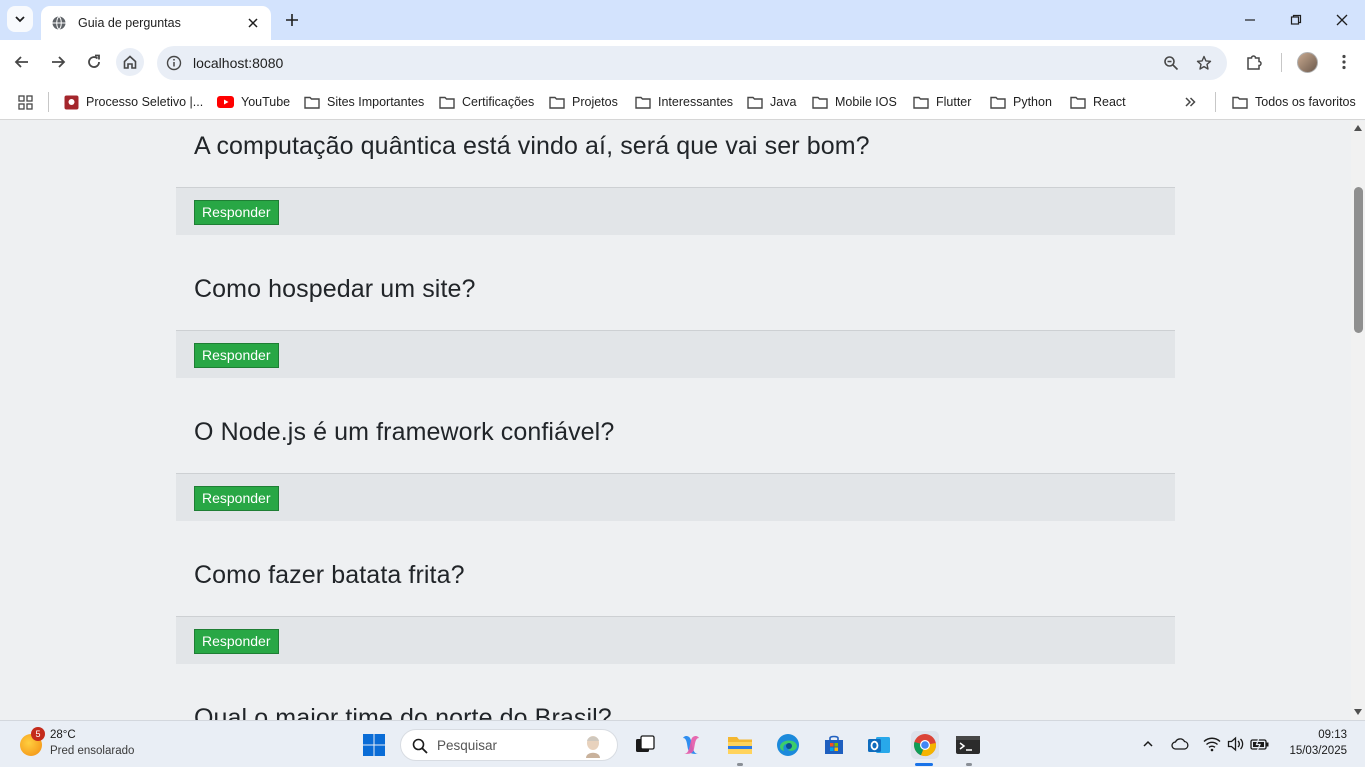  I want to click on bookmark-label: Flutter, so click(954, 102).